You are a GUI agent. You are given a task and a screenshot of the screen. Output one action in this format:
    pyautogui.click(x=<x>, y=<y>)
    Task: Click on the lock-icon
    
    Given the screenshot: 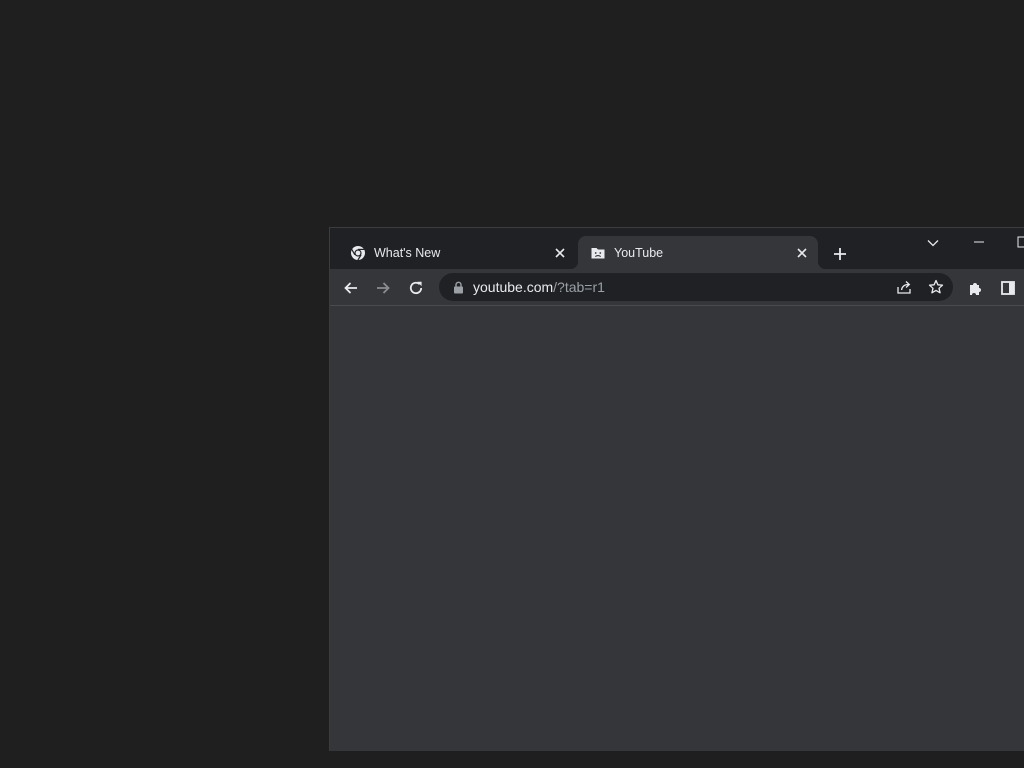 What is the action you would take?
    pyautogui.click(x=458, y=287)
    